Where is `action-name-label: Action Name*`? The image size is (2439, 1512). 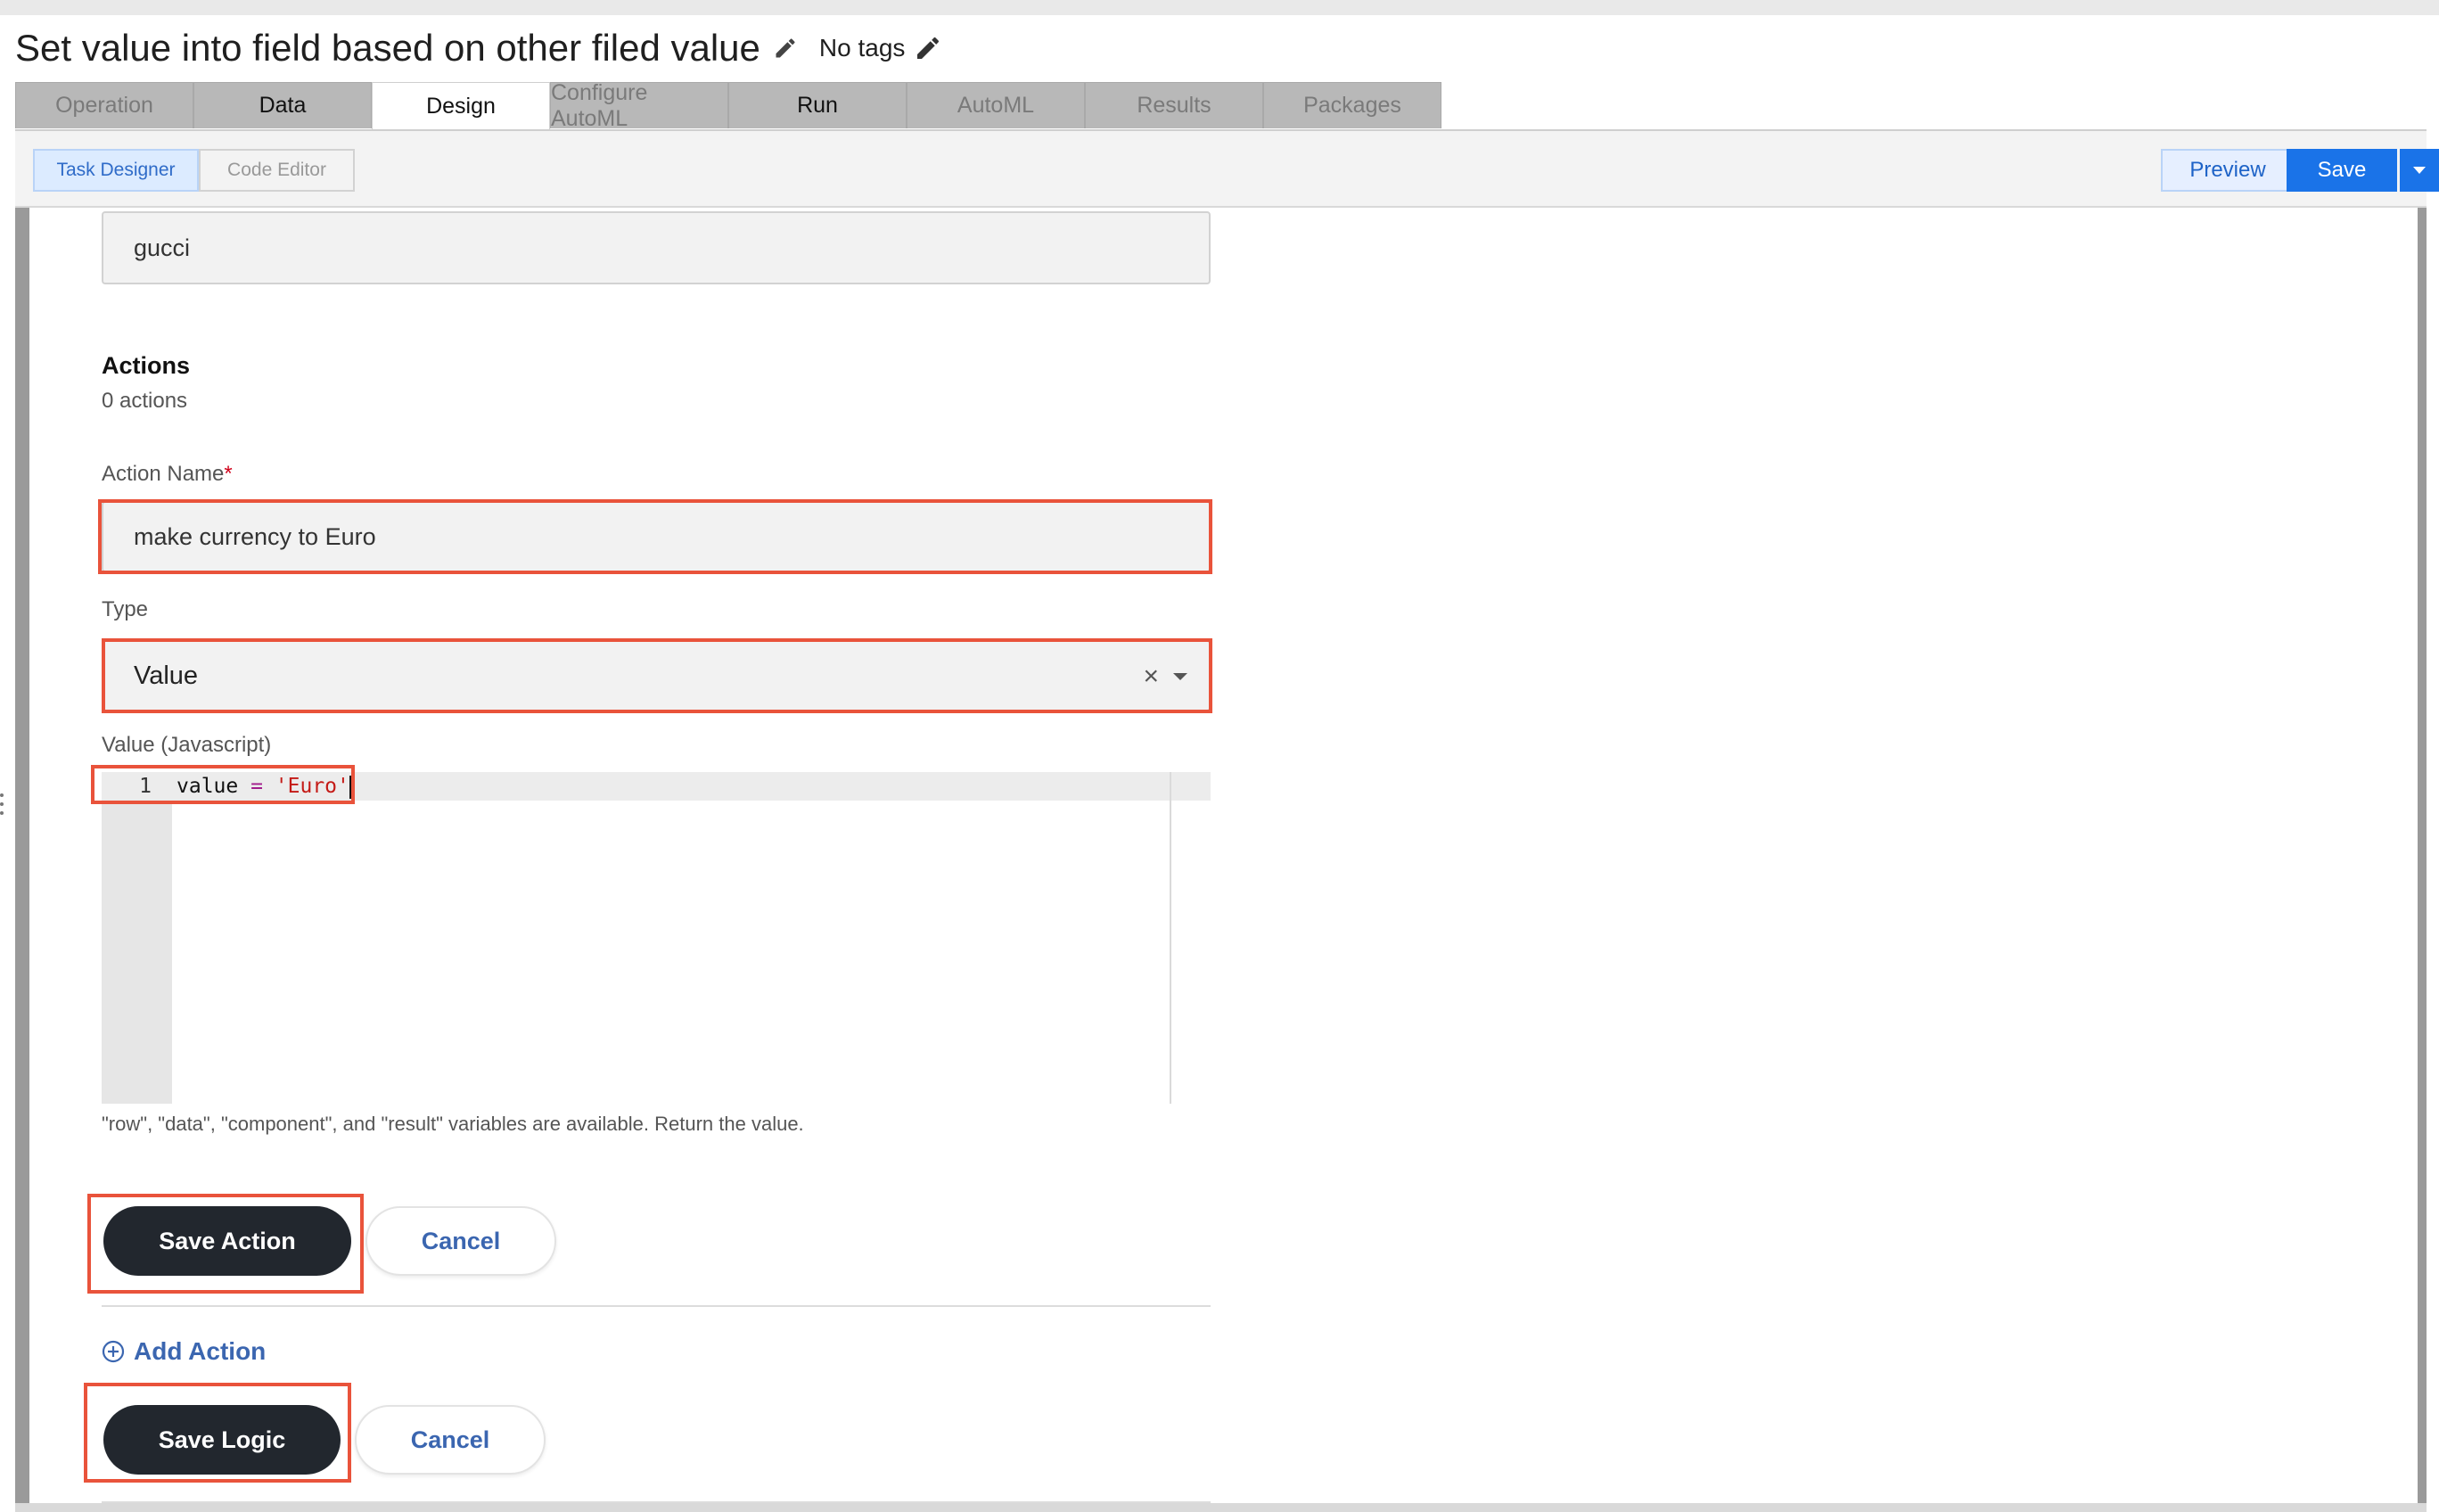
action-name-label: Action Name* is located at coordinates (167, 474).